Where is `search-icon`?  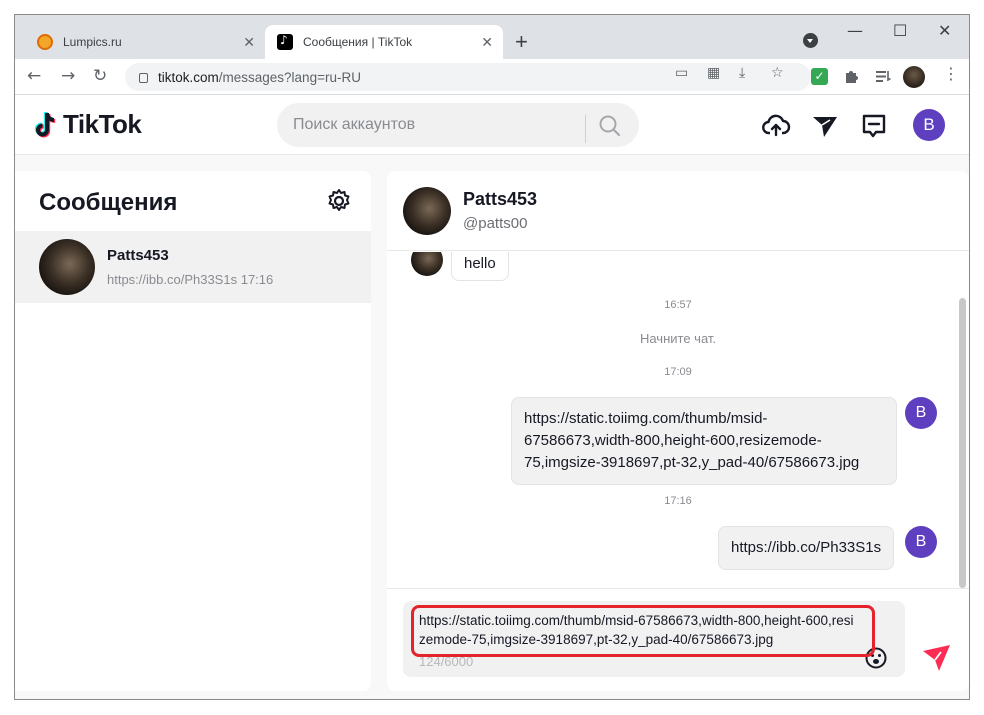 search-icon is located at coordinates (610, 126).